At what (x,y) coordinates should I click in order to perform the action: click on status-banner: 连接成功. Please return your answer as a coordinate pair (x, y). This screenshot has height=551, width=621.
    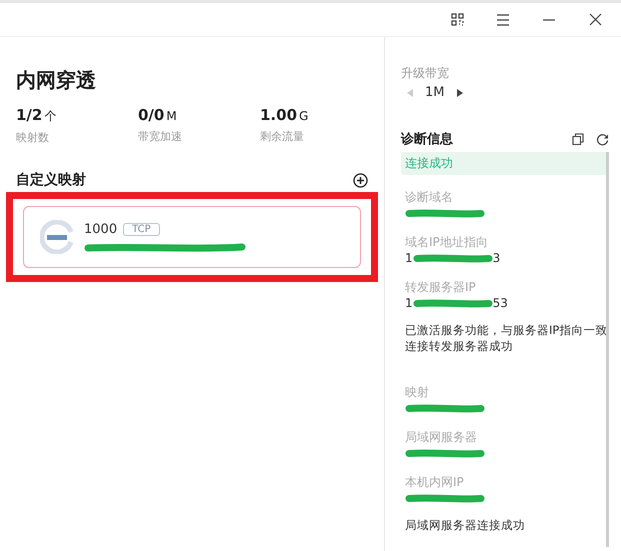
    Looking at the image, I should click on (505, 163).